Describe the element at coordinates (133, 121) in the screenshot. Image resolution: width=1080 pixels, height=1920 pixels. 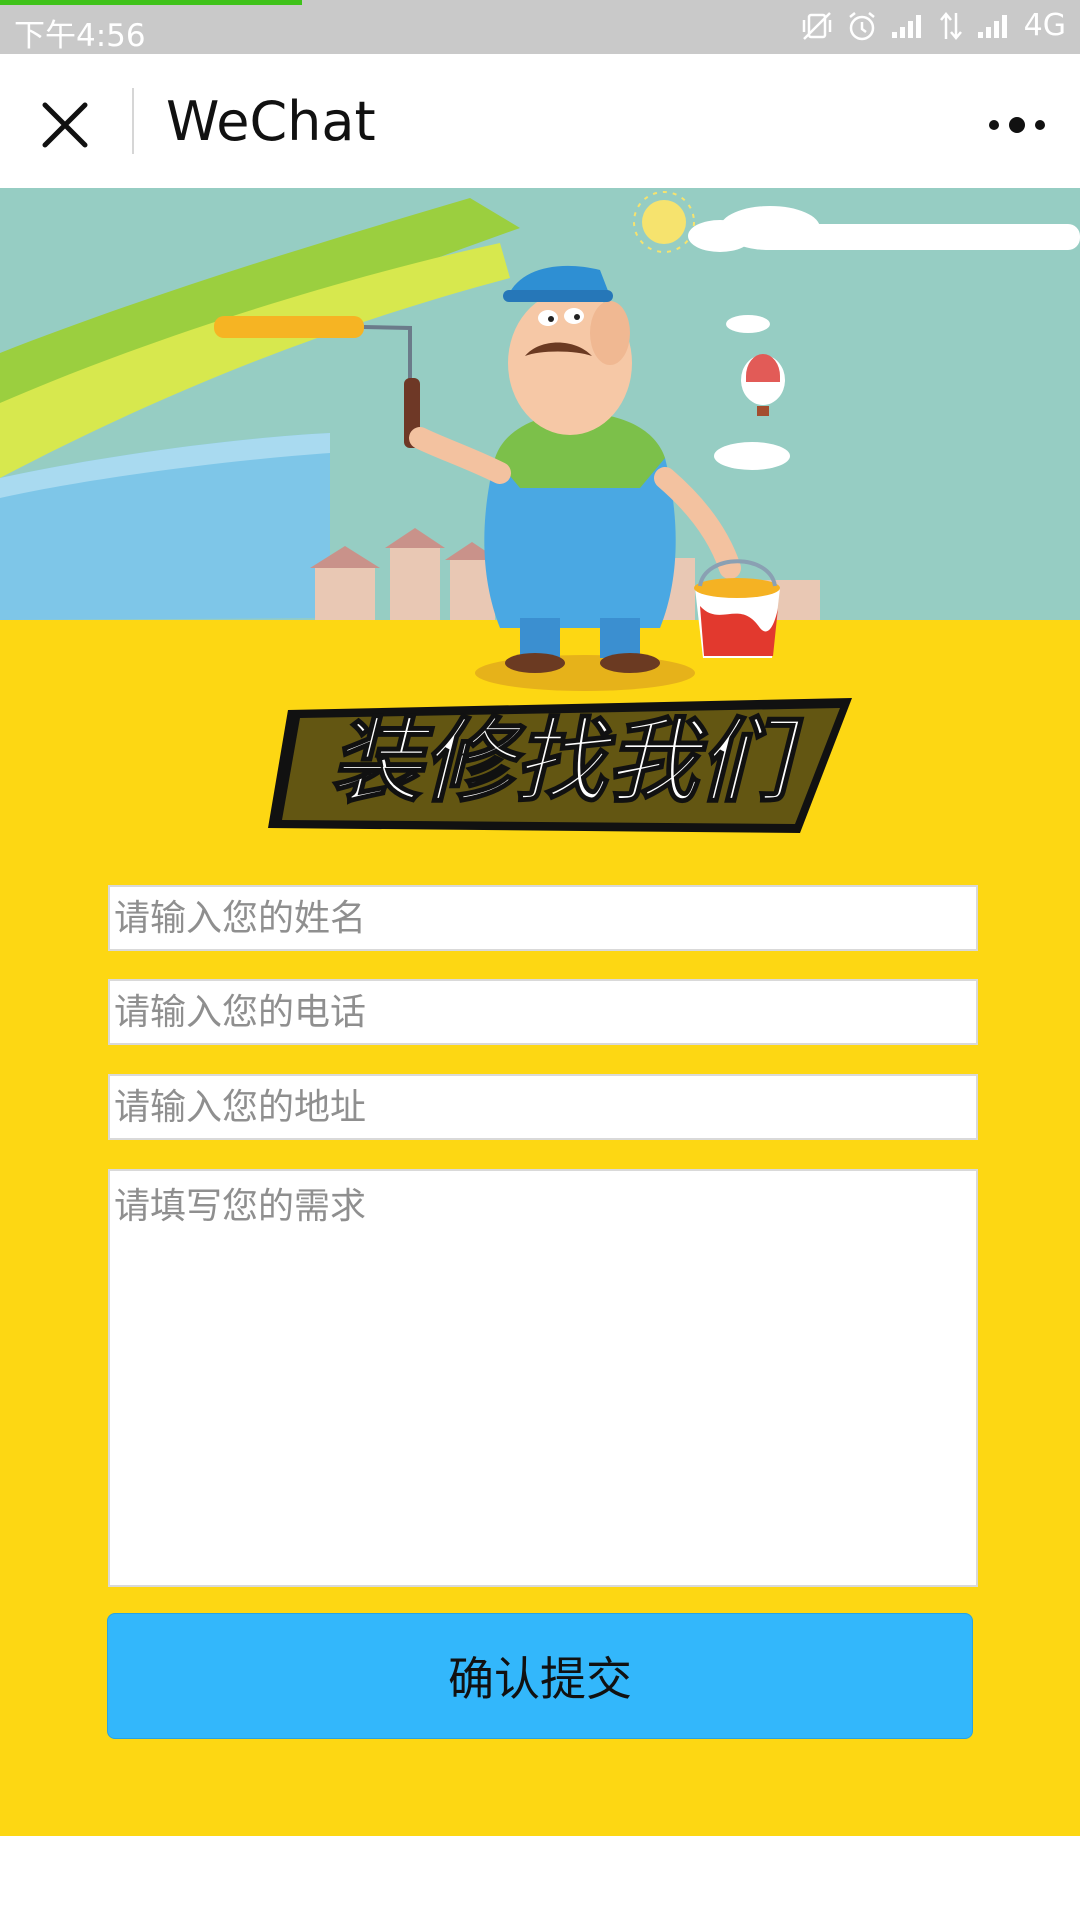
I see `nav-divider` at that location.